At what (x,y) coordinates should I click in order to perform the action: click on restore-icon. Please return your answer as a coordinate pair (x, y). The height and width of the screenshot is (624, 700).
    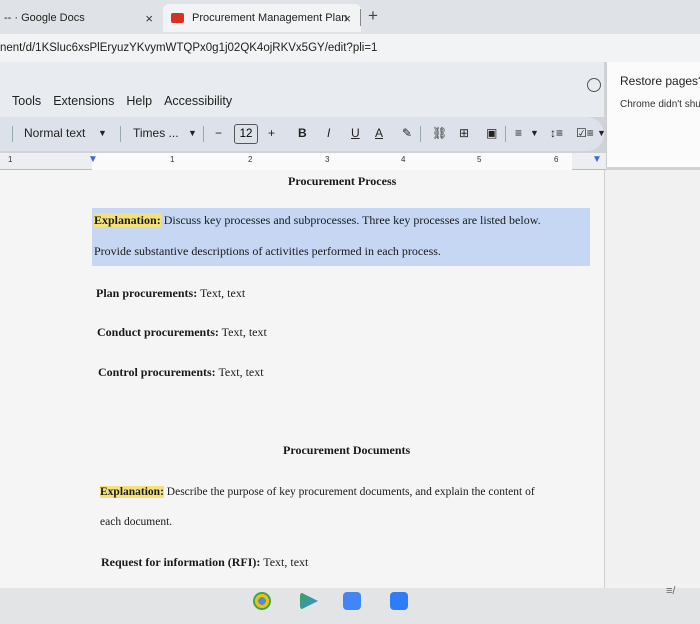
    Looking at the image, I should click on (594, 85).